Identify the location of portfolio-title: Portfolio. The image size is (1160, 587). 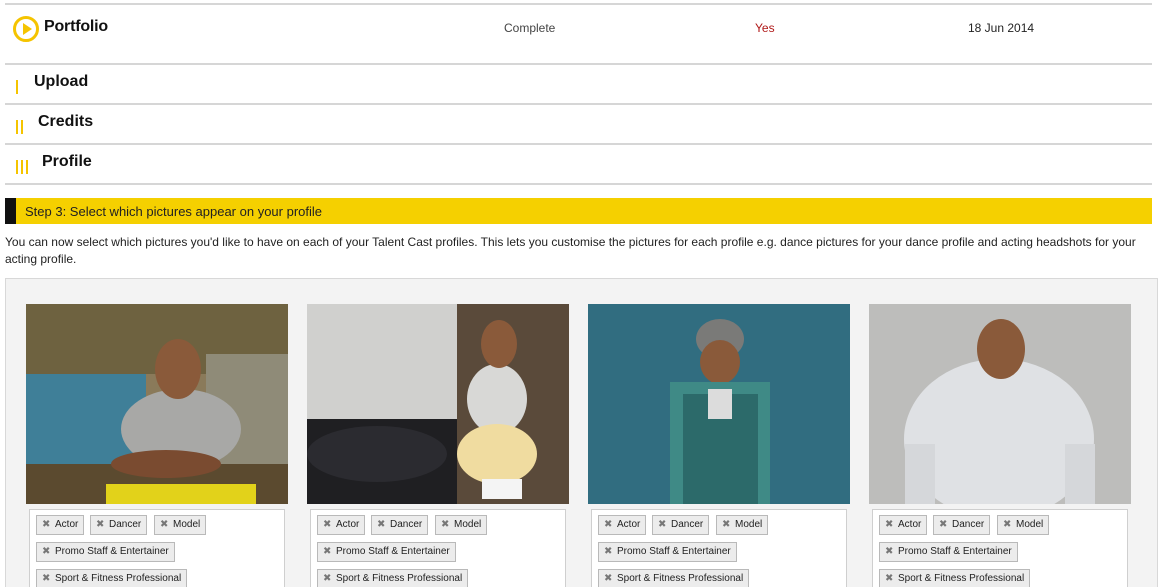
(76, 26).